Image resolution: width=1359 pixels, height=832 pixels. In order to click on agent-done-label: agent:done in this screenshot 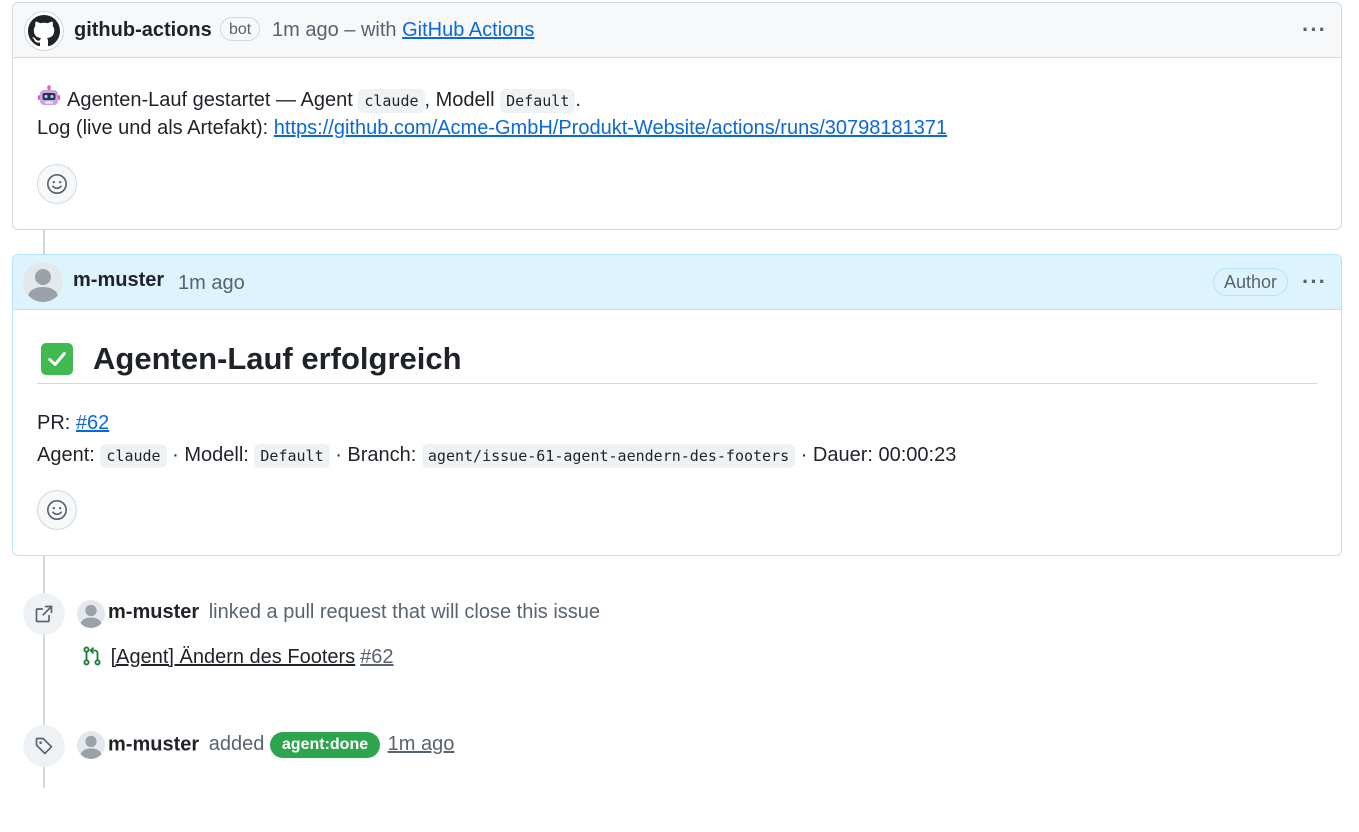, I will do `click(325, 745)`.